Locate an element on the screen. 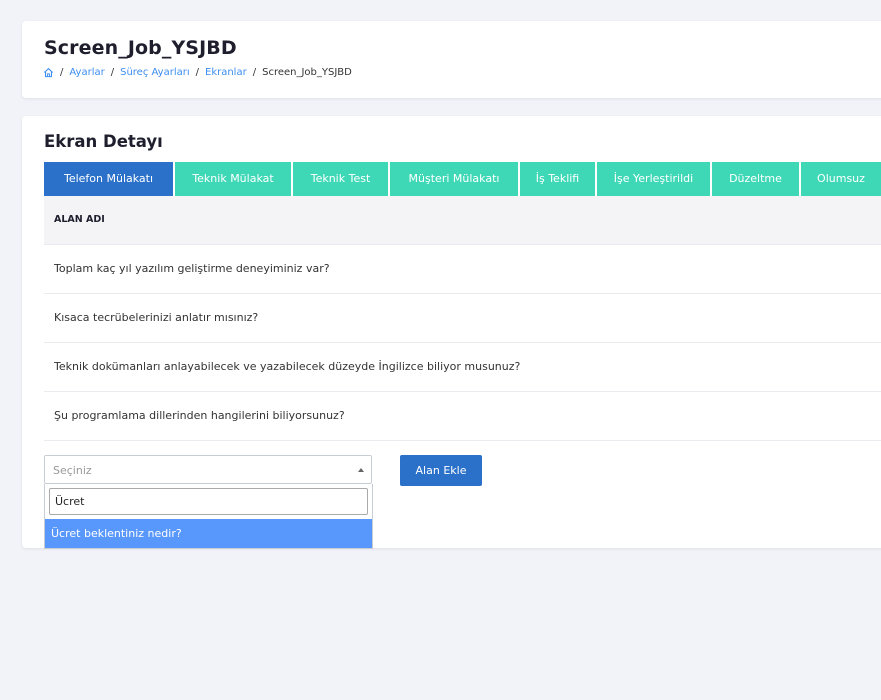 The height and width of the screenshot is (700, 881). page-title: Screen_Job_YSJBD is located at coordinates (140, 48).